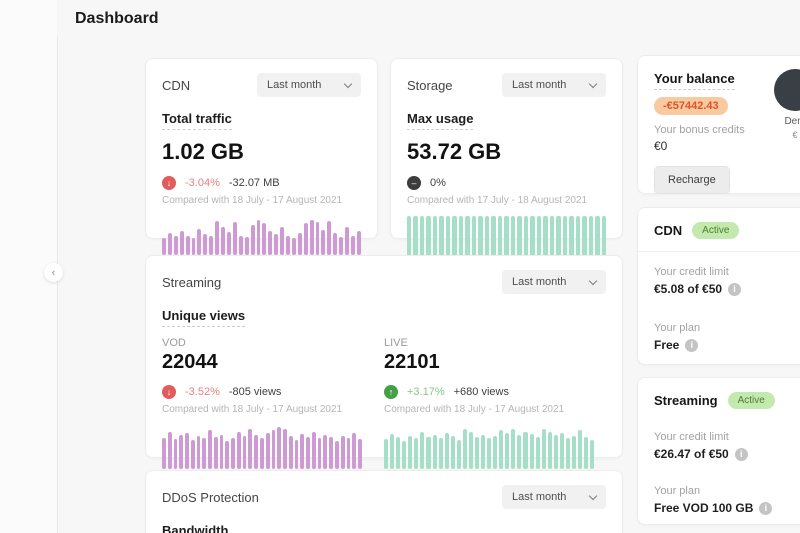 The width and height of the screenshot is (800, 533). What do you see at coordinates (176, 85) in the screenshot?
I see `cdn-card-title: CDN` at bounding box center [176, 85].